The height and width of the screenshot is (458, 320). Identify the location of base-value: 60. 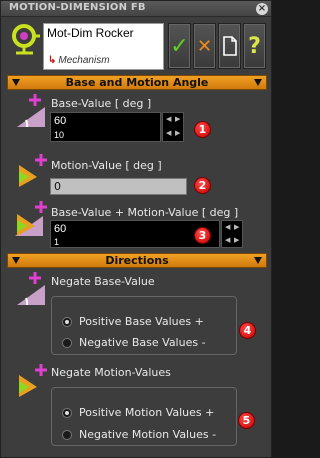
(60, 121).